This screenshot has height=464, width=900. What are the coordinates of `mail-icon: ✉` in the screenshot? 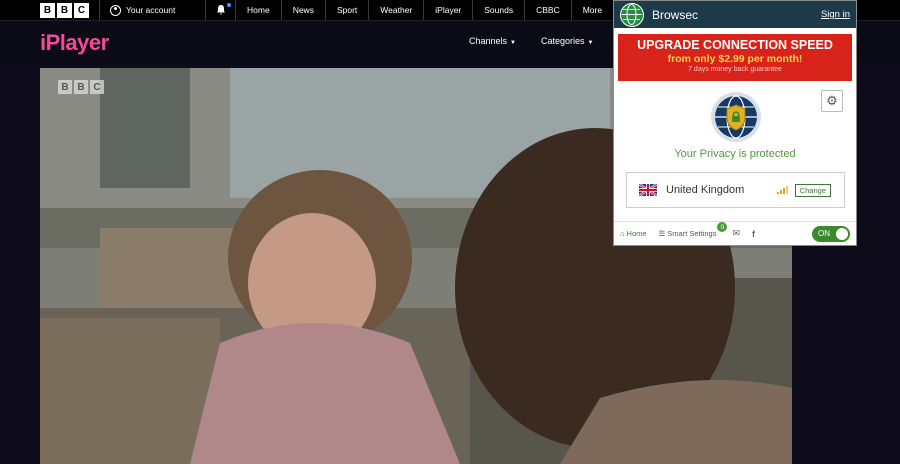 It's located at (736, 233).